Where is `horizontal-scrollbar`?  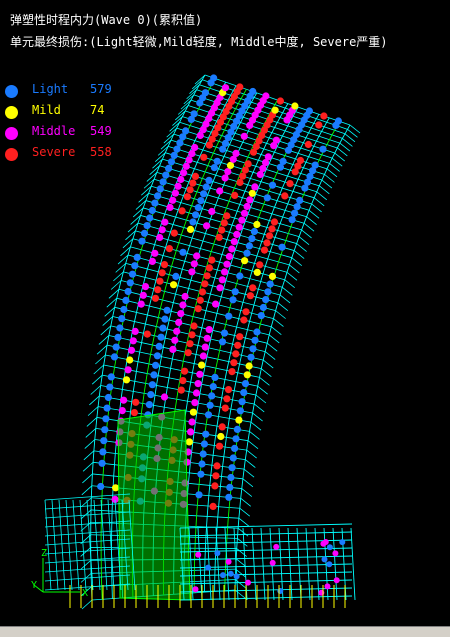
horizontal-scrollbar is located at coordinates (225, 631).